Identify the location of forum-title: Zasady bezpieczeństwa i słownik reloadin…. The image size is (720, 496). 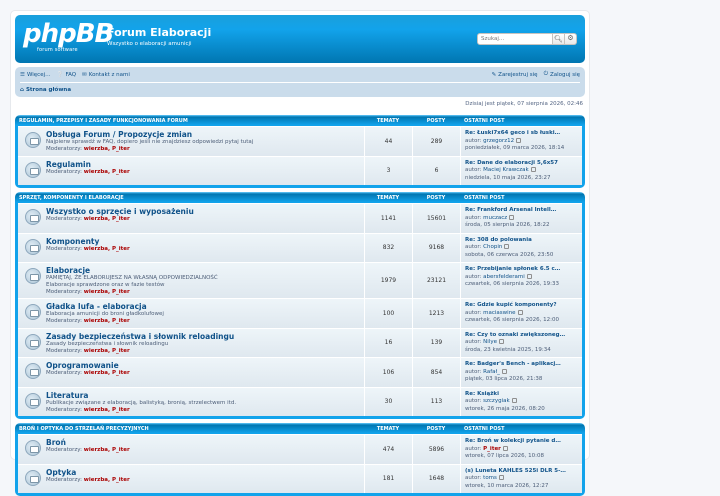
(140, 336).